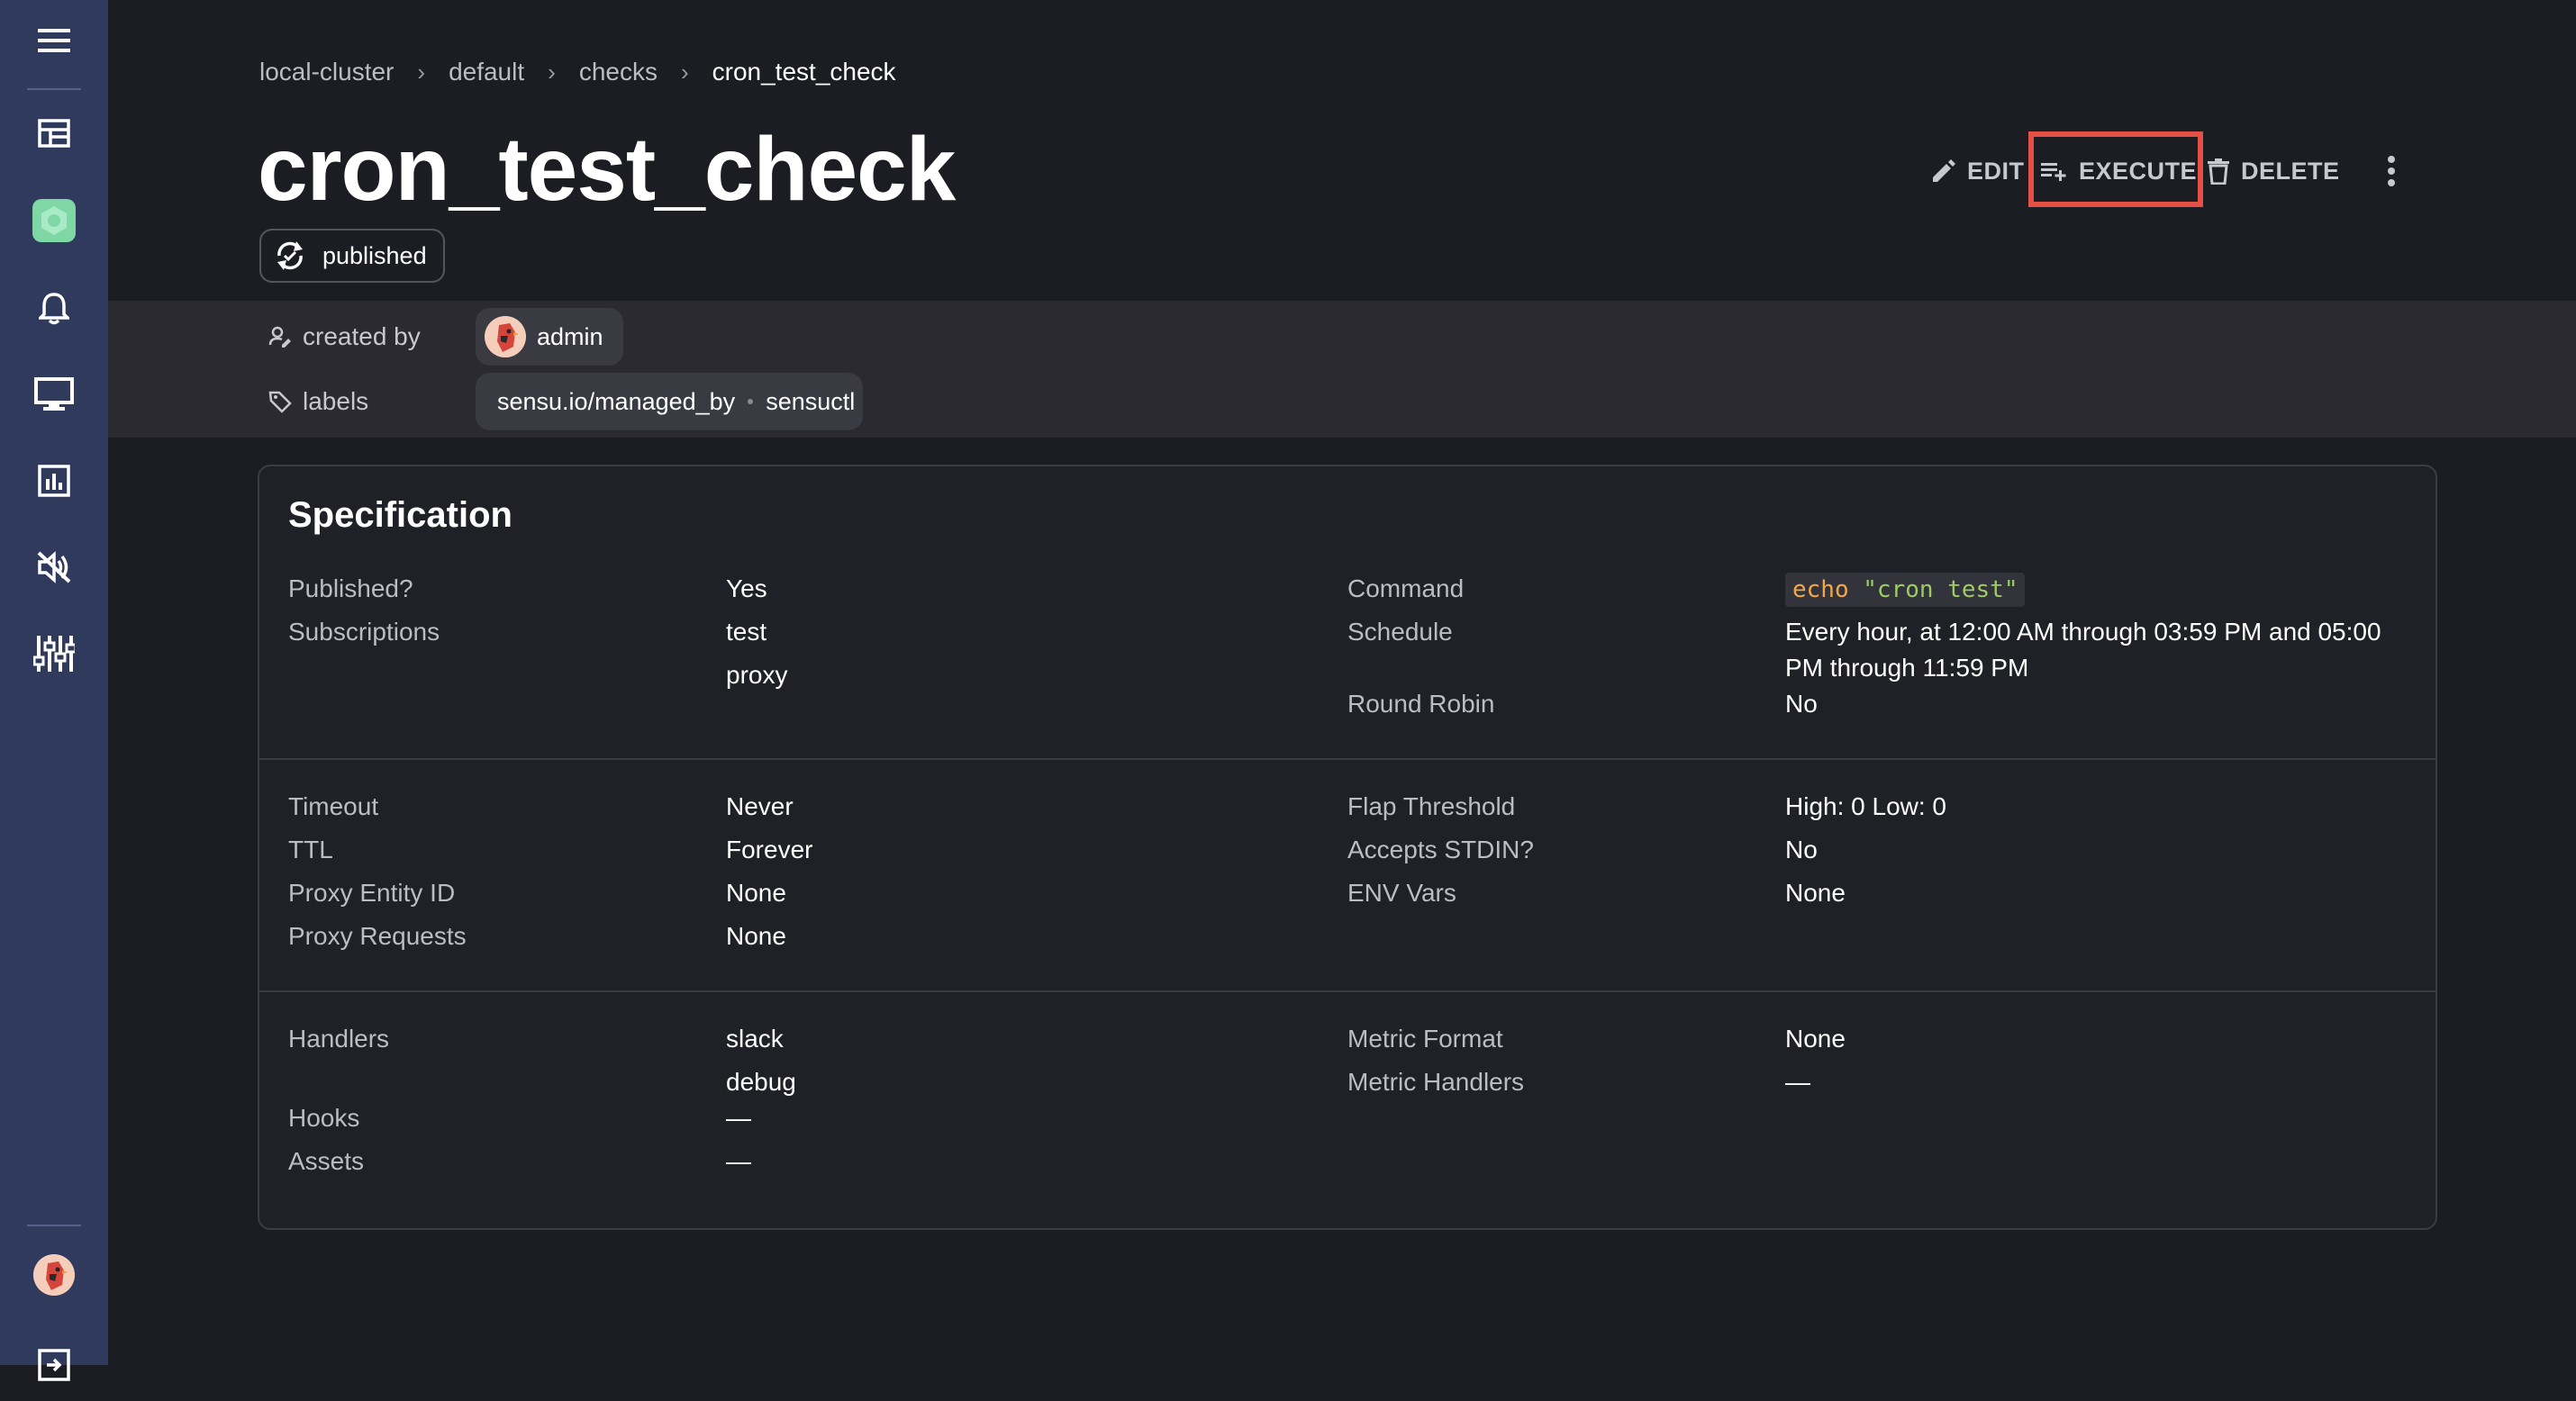 The image size is (2576, 1401). Describe the element at coordinates (616, 401) in the screenshot. I see `label-key: sensu.io/managed_by` at that location.